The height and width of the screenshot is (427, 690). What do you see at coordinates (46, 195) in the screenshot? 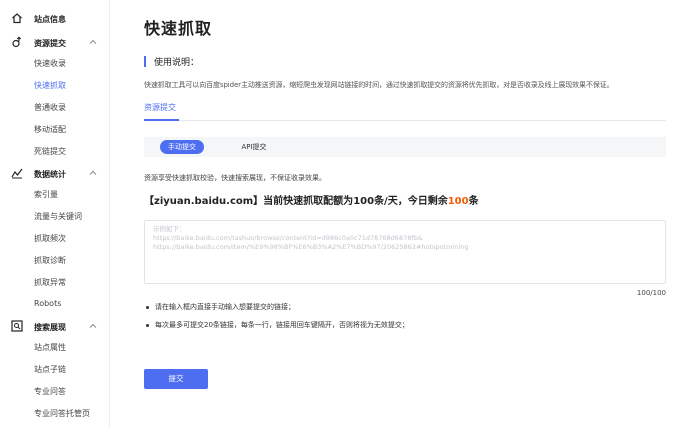
I see `sidebar-item-index-volume: 索引量` at bounding box center [46, 195].